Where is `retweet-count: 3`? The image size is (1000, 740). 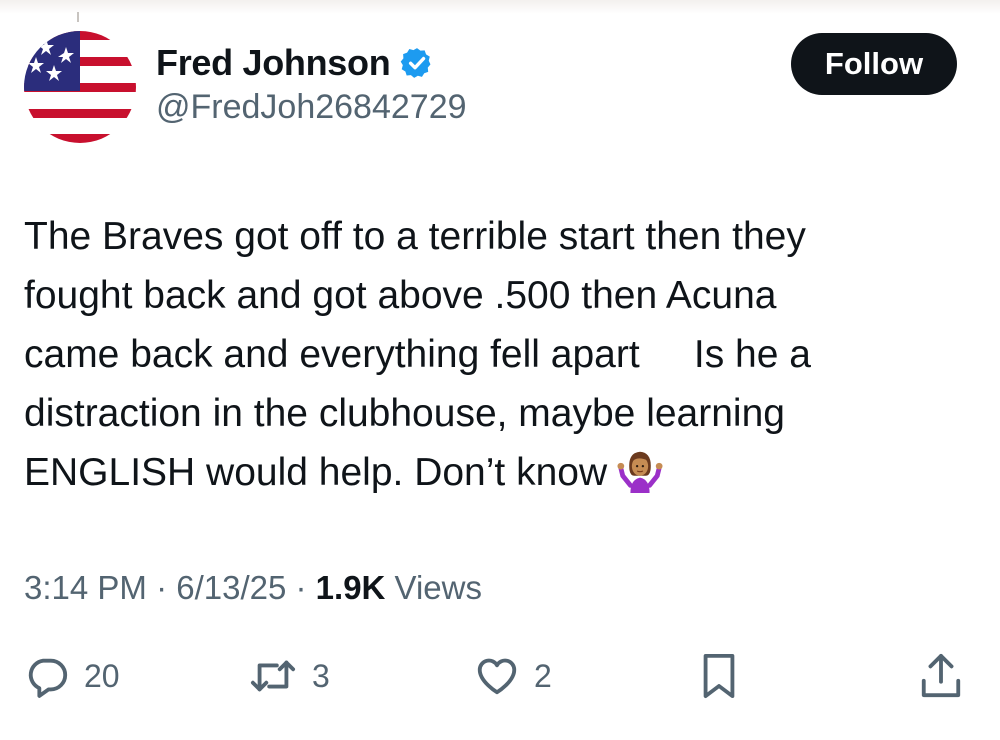
retweet-count: 3 is located at coordinates (321, 675).